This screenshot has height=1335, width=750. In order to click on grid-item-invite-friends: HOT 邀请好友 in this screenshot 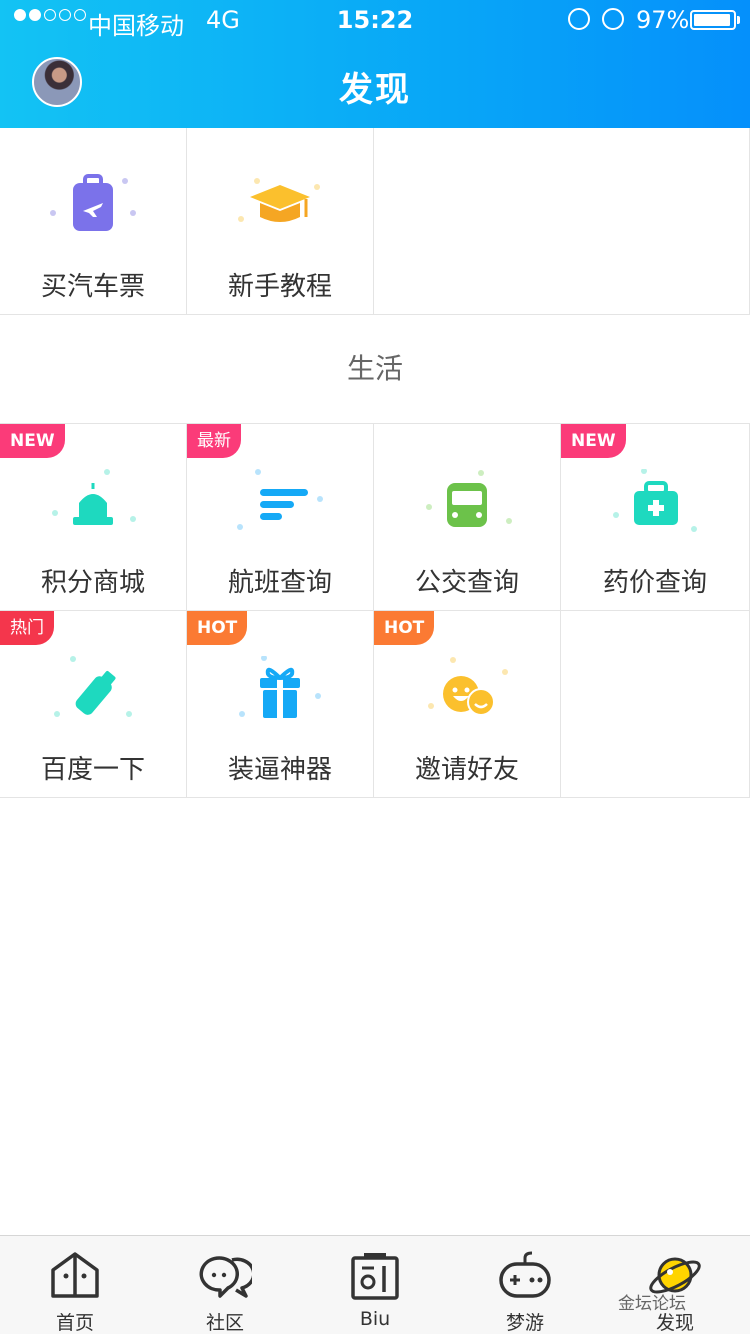, I will do `click(467, 704)`.